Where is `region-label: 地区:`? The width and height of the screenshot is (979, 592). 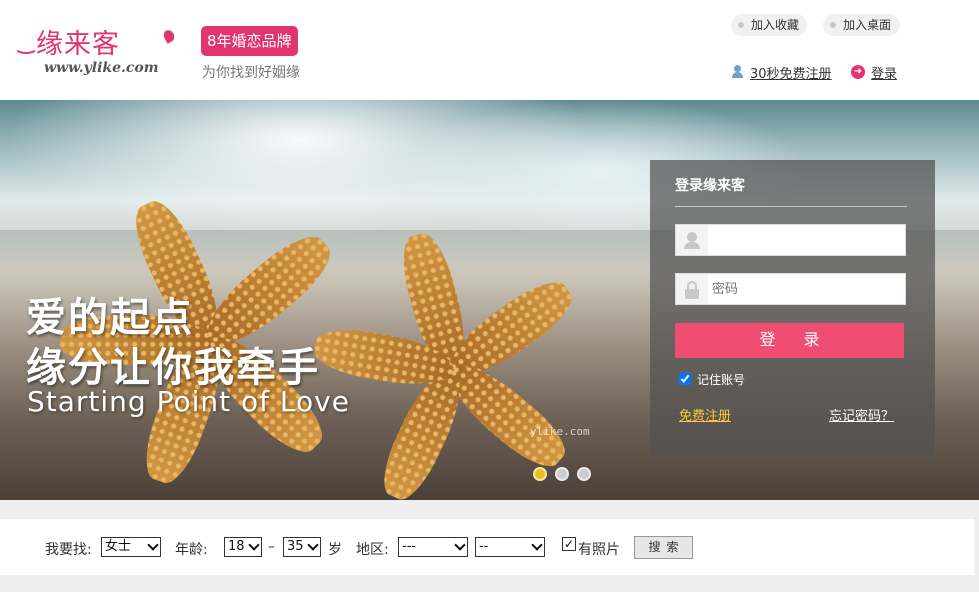 region-label: 地区: is located at coordinates (372, 550).